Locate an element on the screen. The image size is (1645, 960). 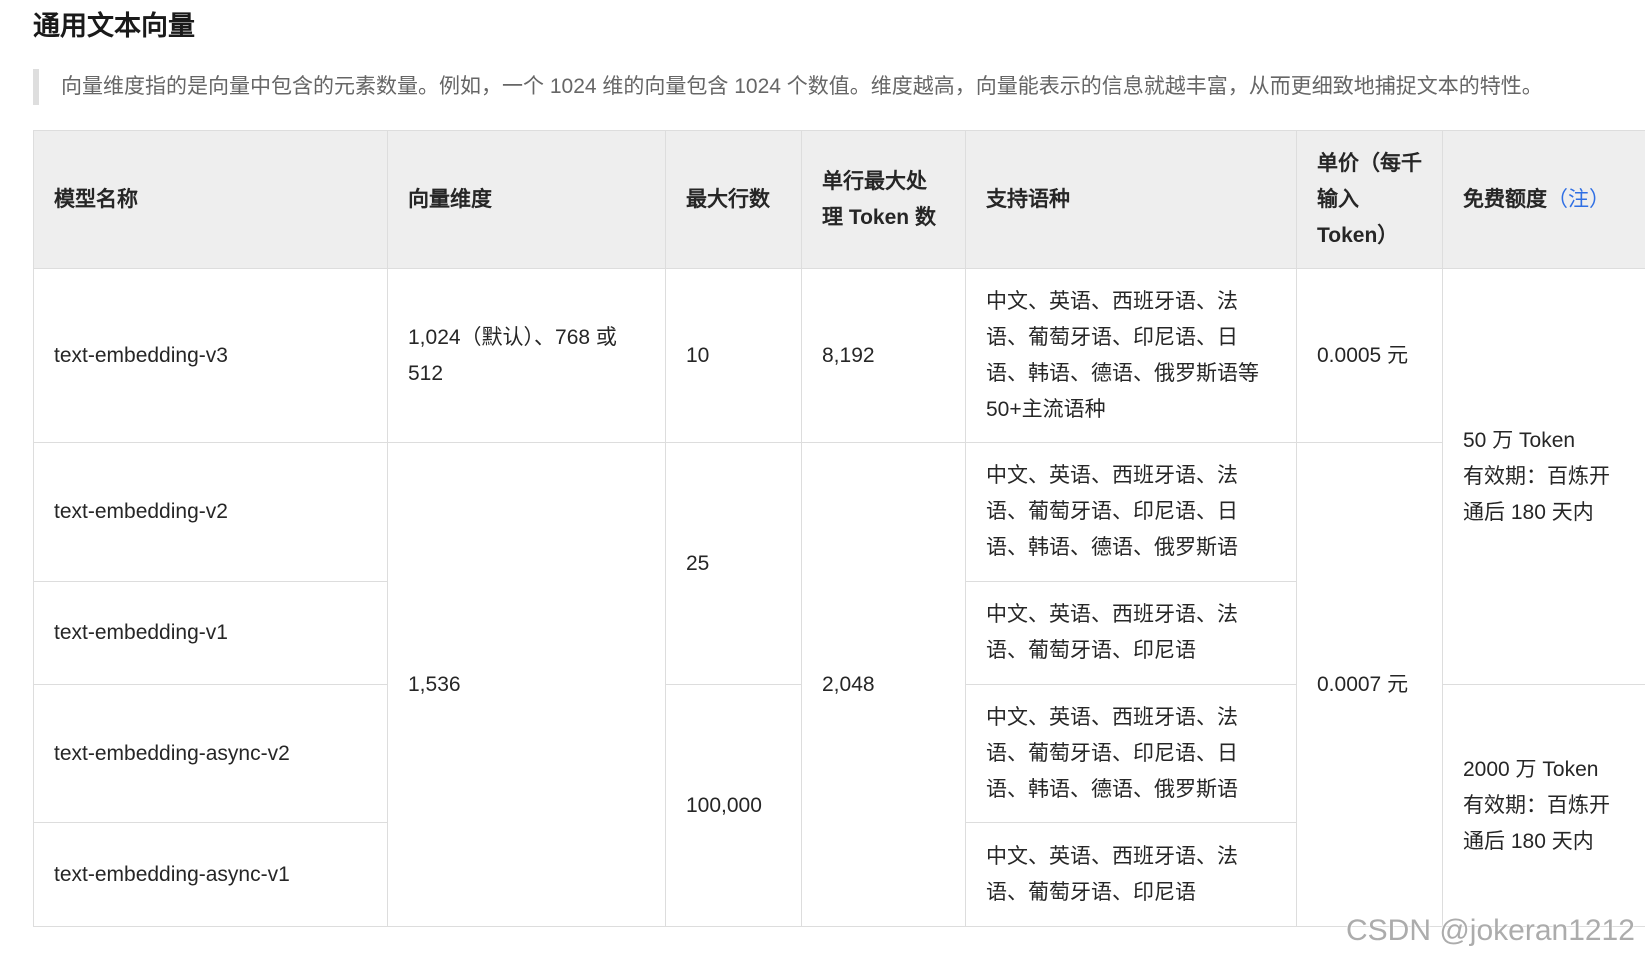
max-rows: 25 is located at coordinates (733, 563).